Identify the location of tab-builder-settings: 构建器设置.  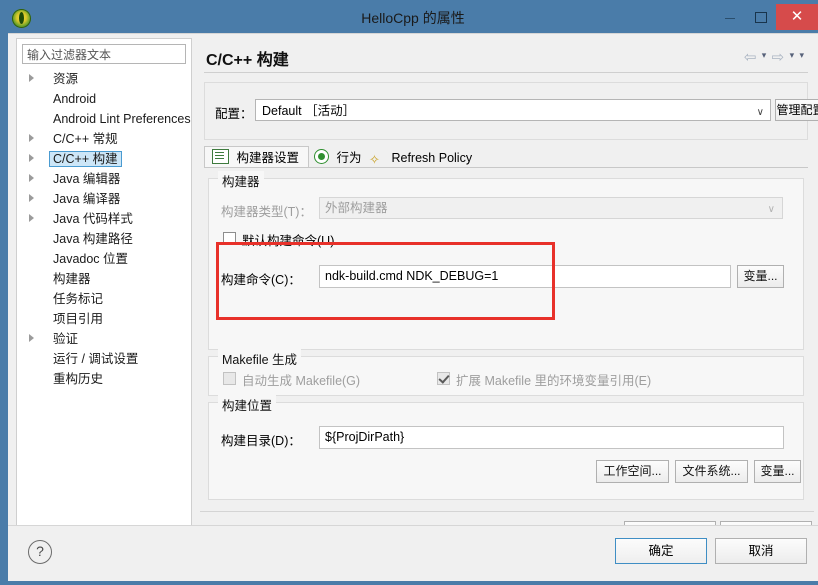
(256, 157).